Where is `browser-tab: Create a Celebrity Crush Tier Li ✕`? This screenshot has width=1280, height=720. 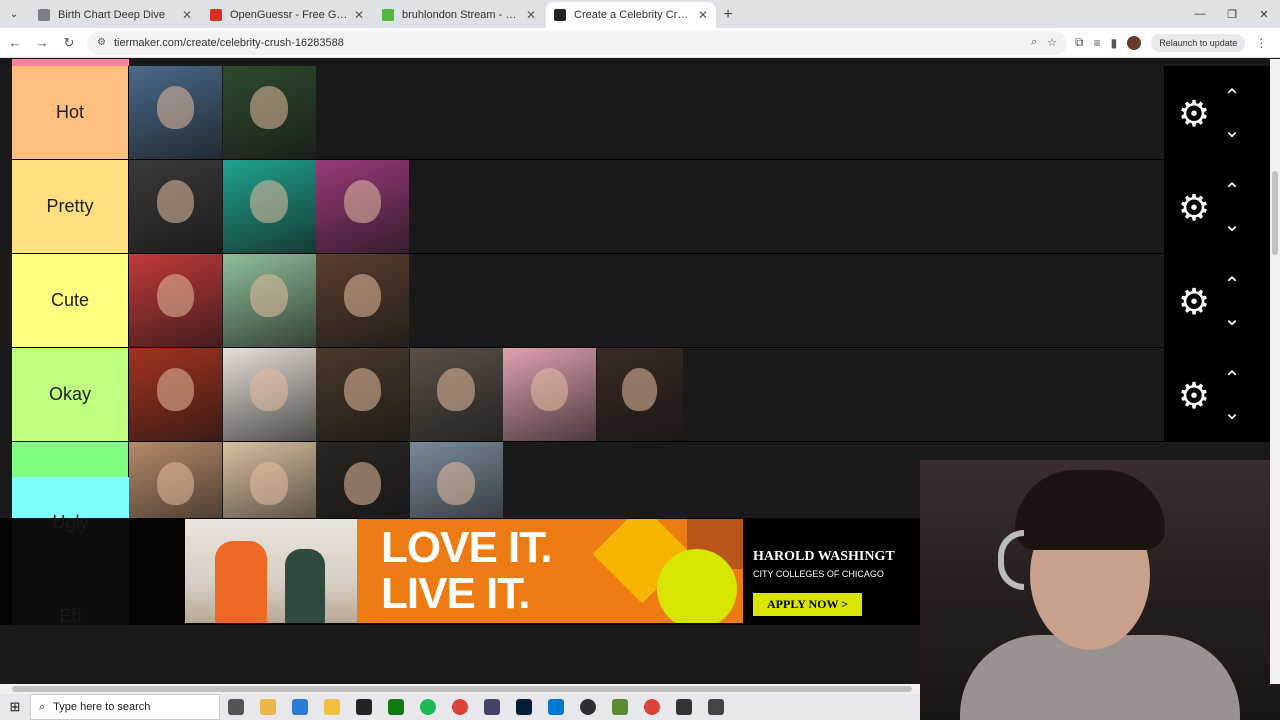 browser-tab: Create a Celebrity Crush Tier Li ✕ is located at coordinates (631, 15).